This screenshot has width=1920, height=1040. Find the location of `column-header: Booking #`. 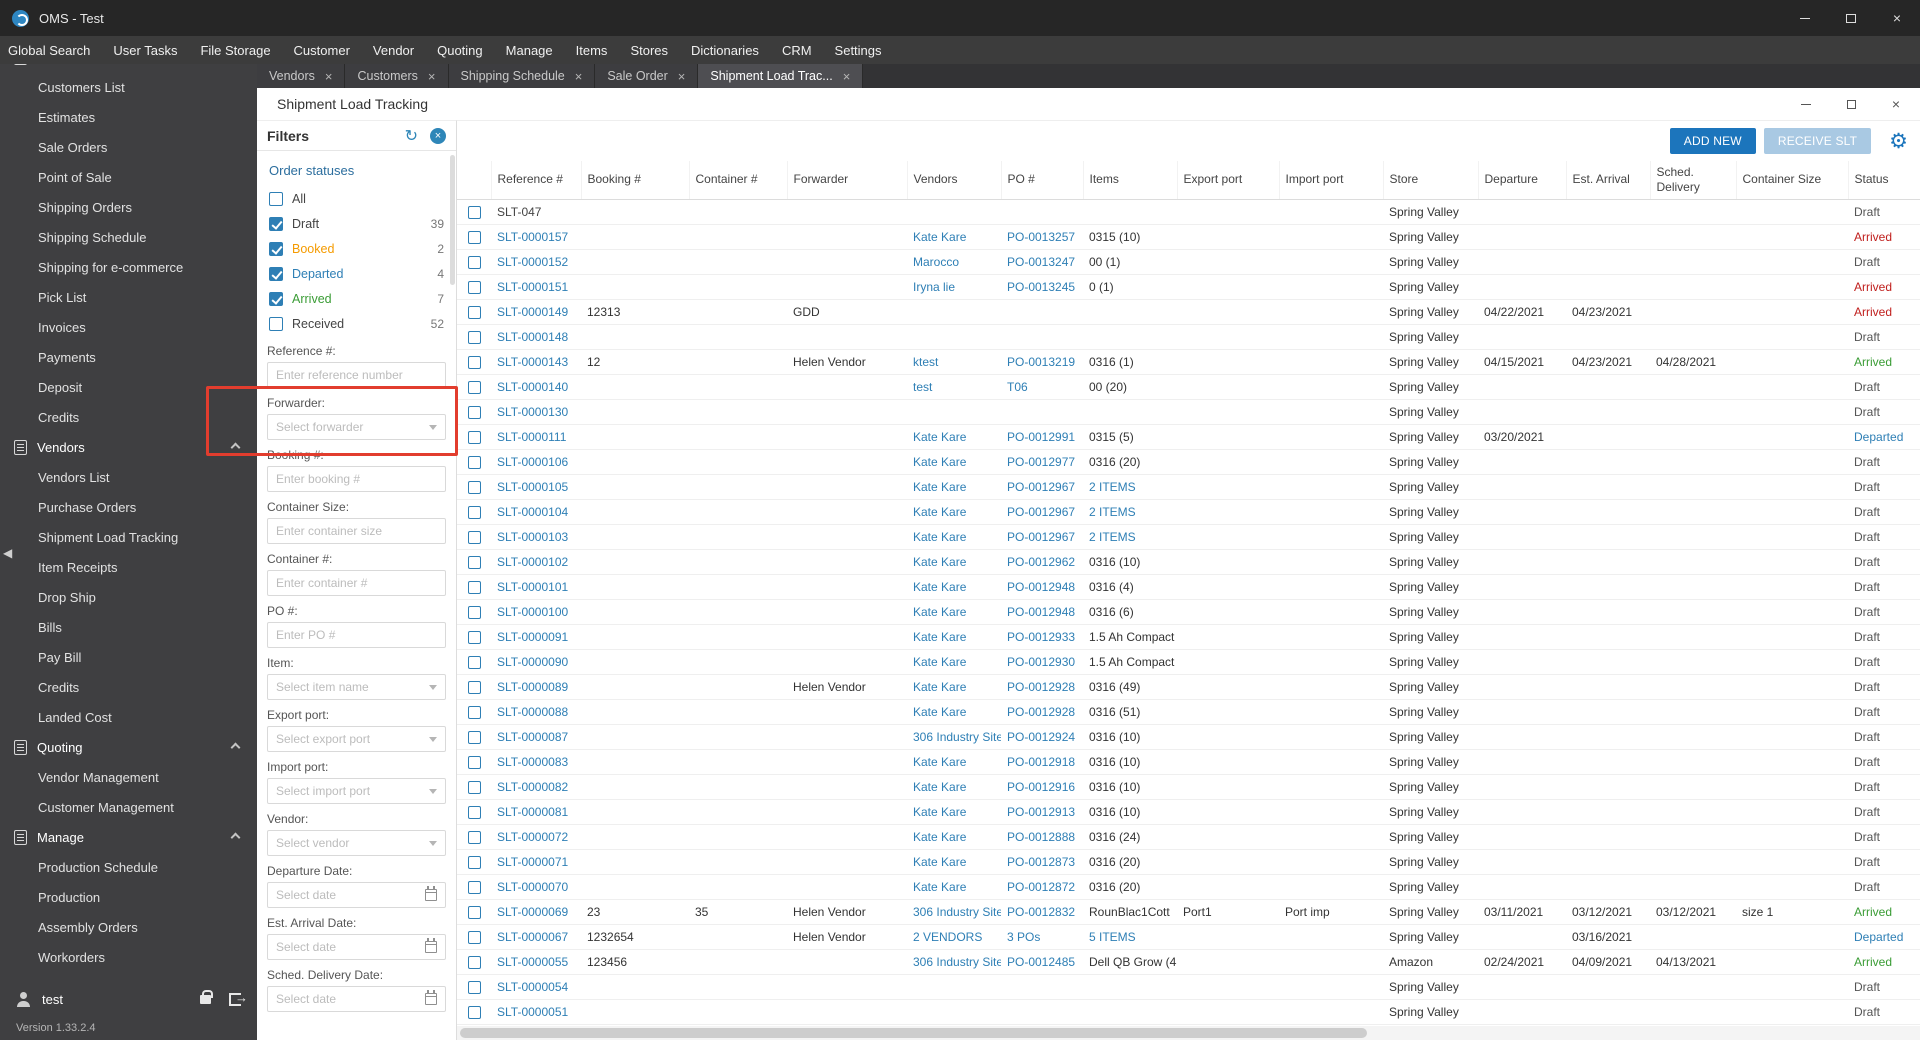

column-header: Booking # is located at coordinates (635, 180).